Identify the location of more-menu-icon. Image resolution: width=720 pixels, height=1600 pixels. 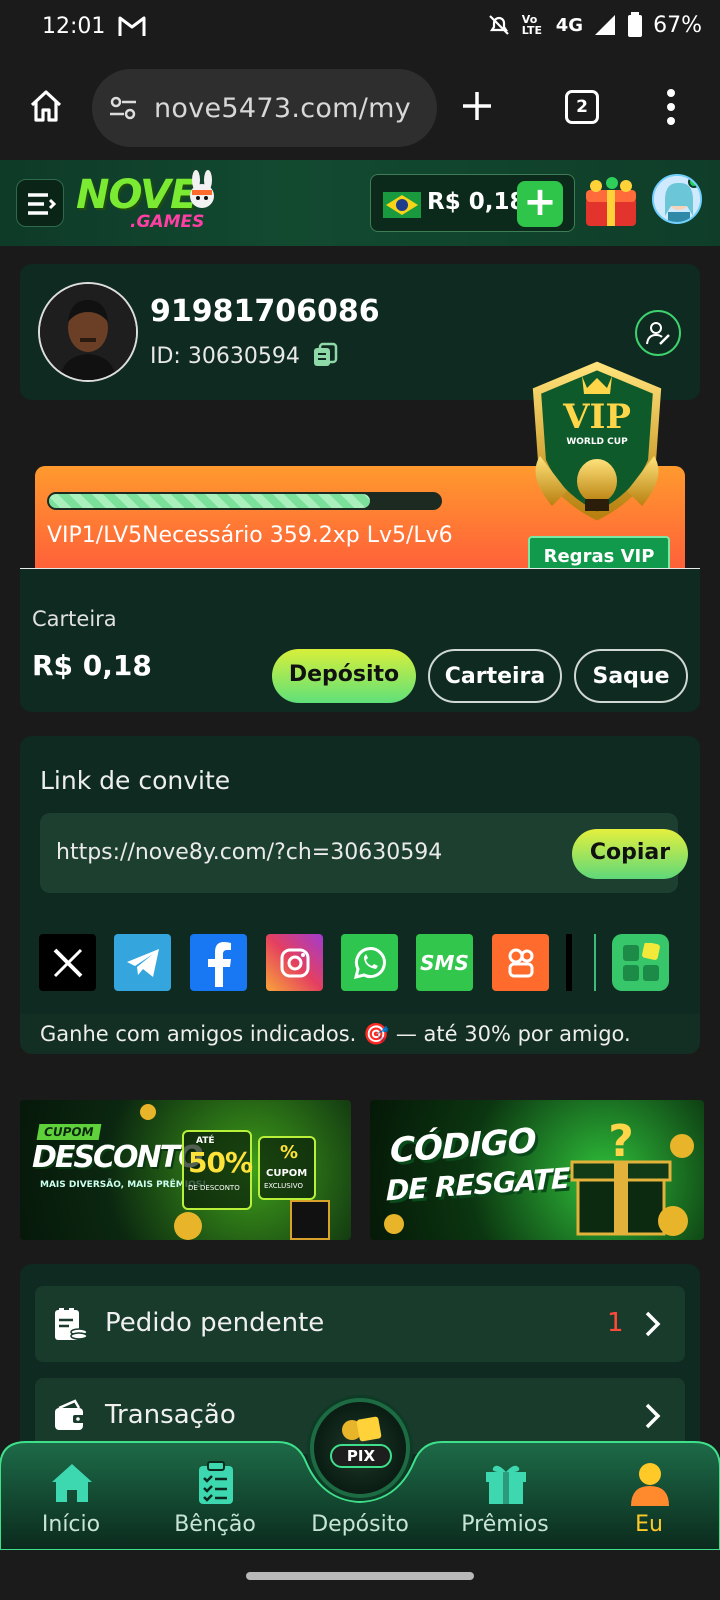
(671, 107).